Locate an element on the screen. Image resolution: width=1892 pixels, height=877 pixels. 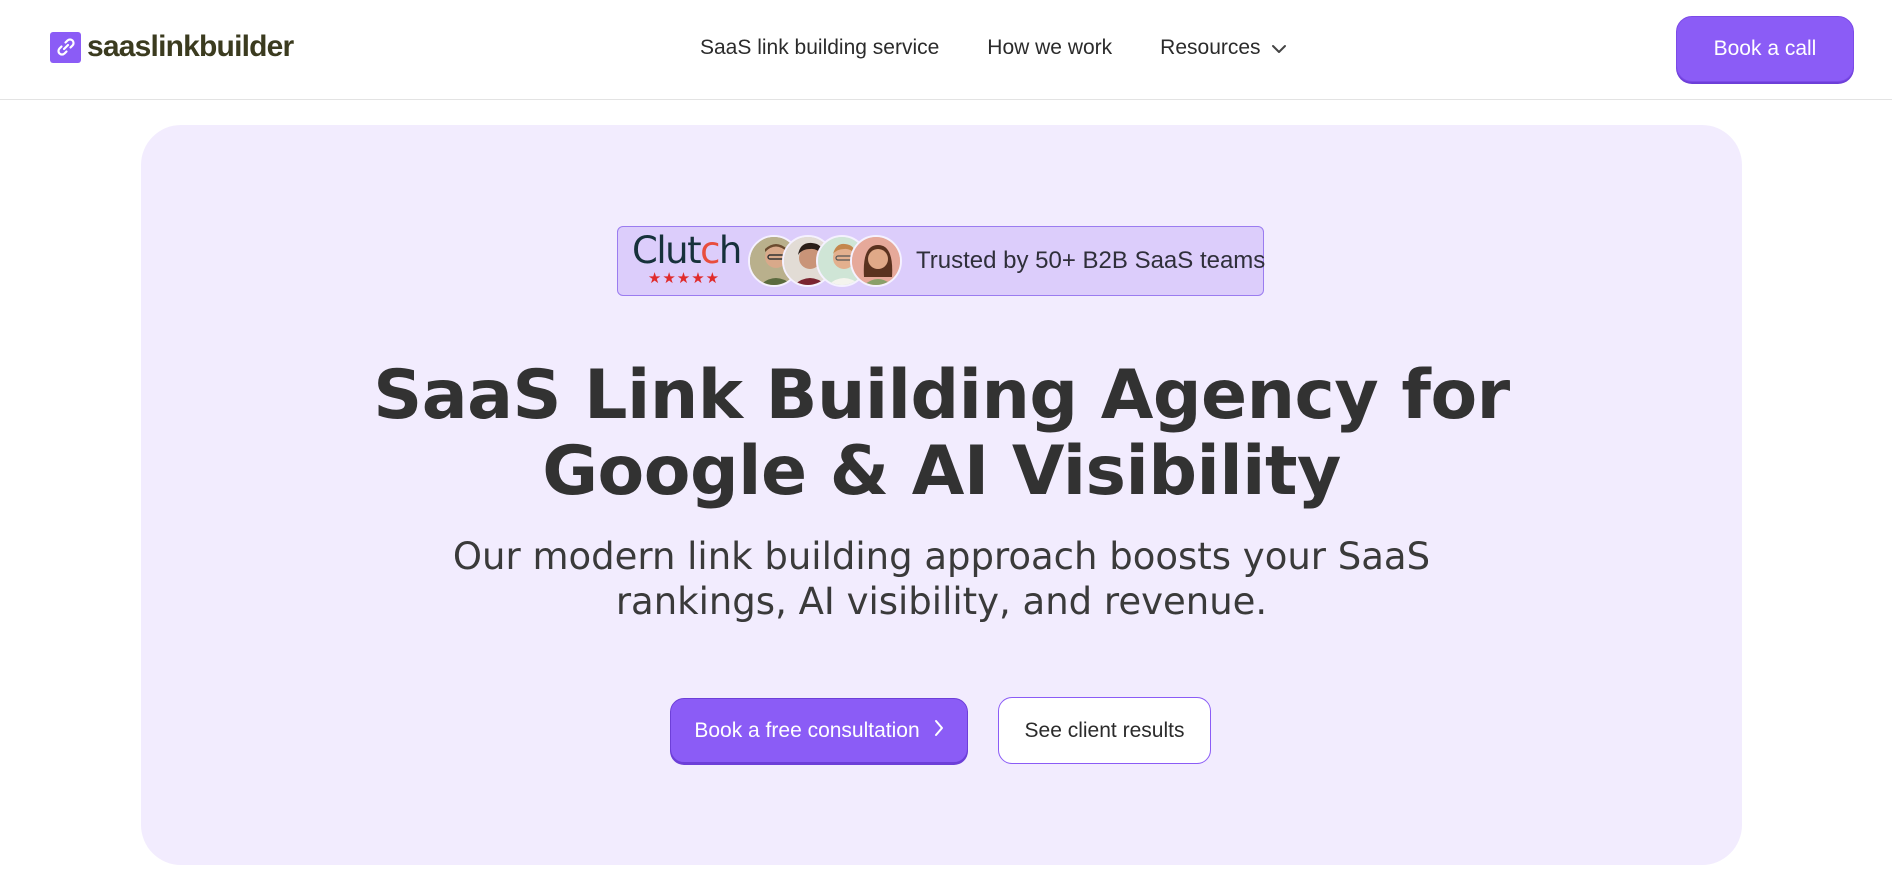
book-call-button: Book a call is located at coordinates (1765, 49).